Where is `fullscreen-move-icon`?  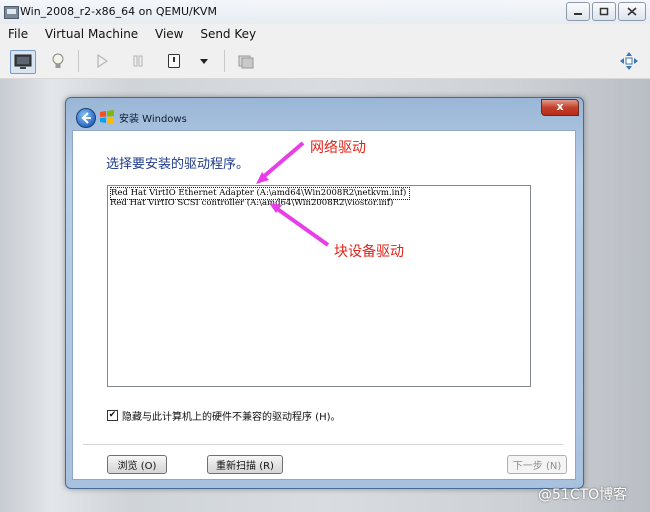
fullscreen-move-icon is located at coordinates (629, 61).